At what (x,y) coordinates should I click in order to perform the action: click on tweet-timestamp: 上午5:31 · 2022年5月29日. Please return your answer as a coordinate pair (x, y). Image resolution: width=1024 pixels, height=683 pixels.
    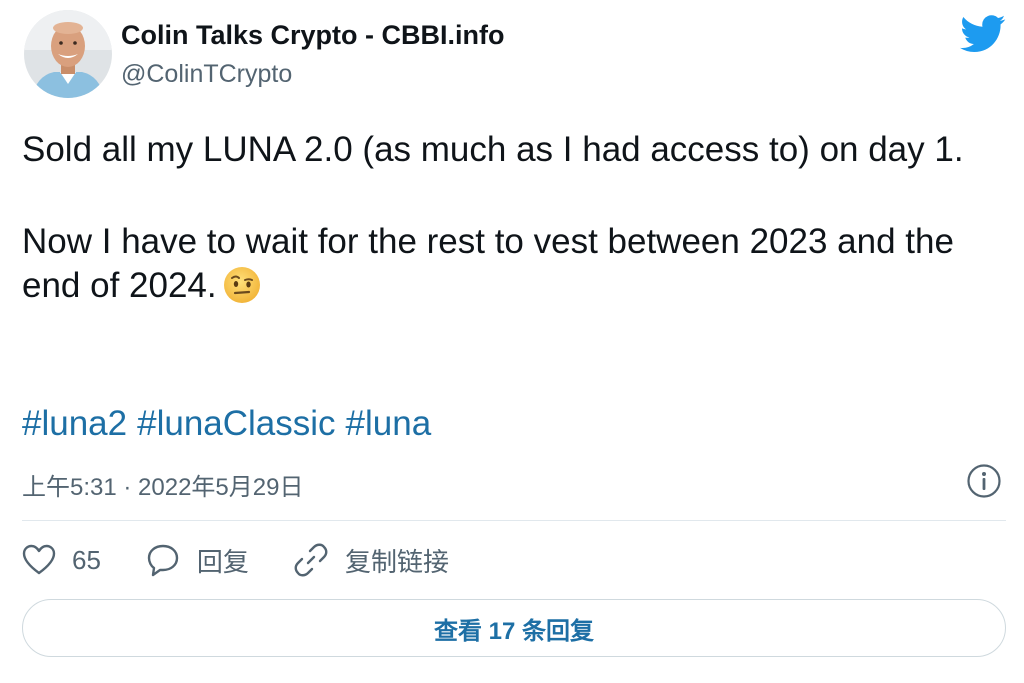
    Looking at the image, I should click on (162, 484).